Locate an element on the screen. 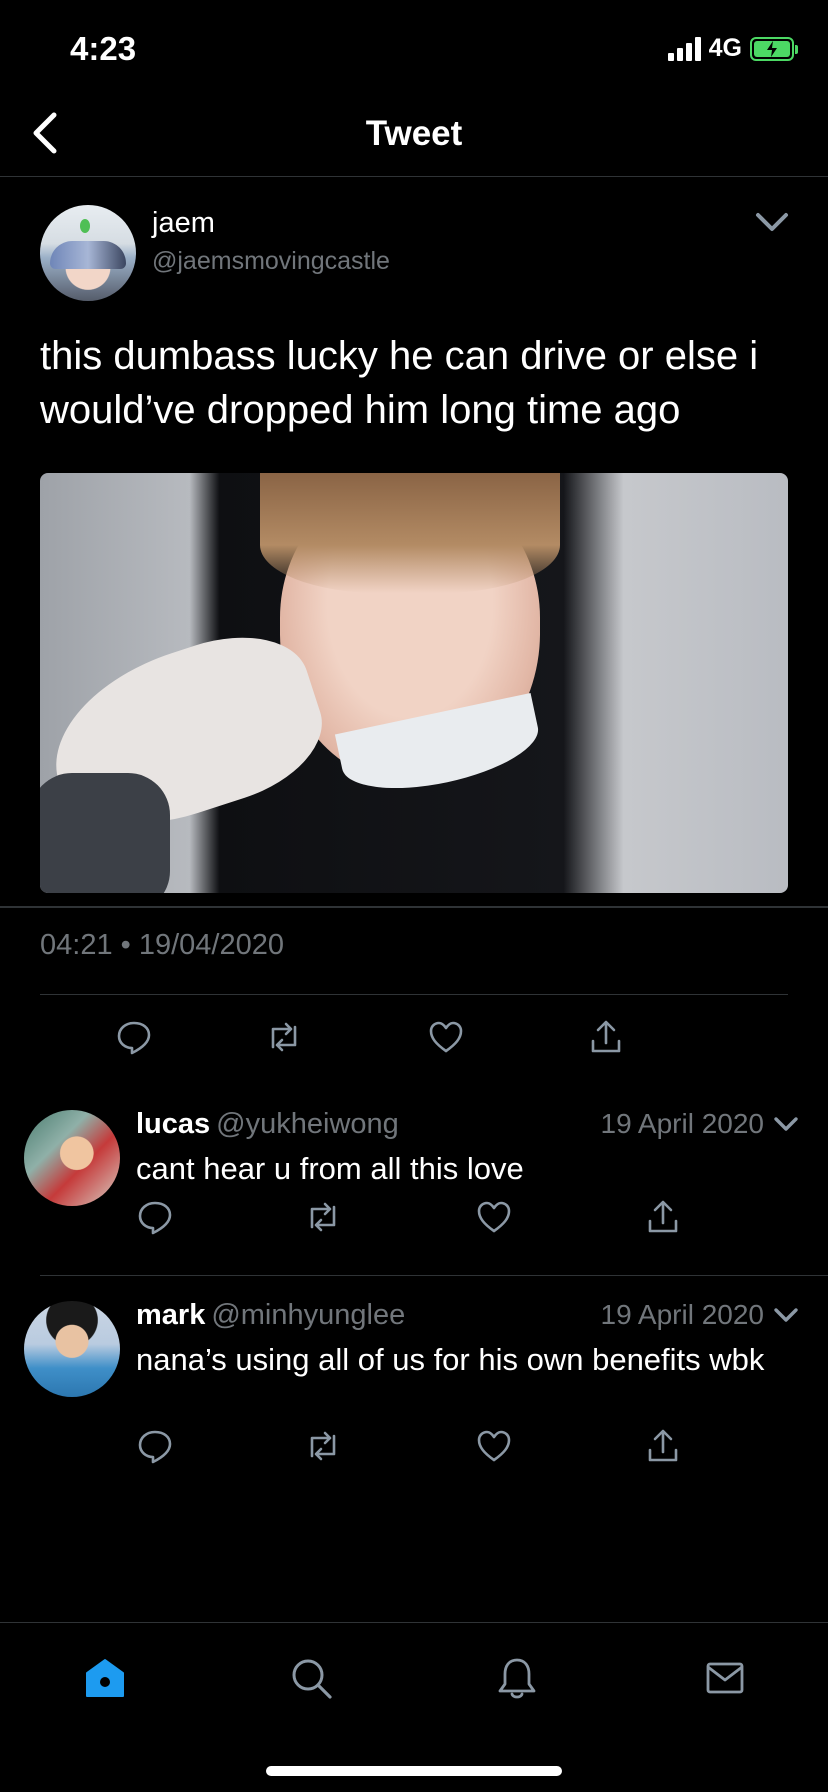 The height and width of the screenshot is (1792, 828). network-type: 4G is located at coordinates (725, 48).